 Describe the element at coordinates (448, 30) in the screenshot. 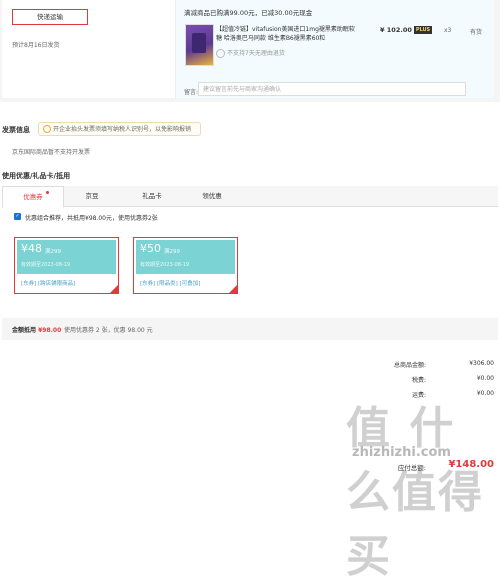

I see `product-quantity: x3` at that location.